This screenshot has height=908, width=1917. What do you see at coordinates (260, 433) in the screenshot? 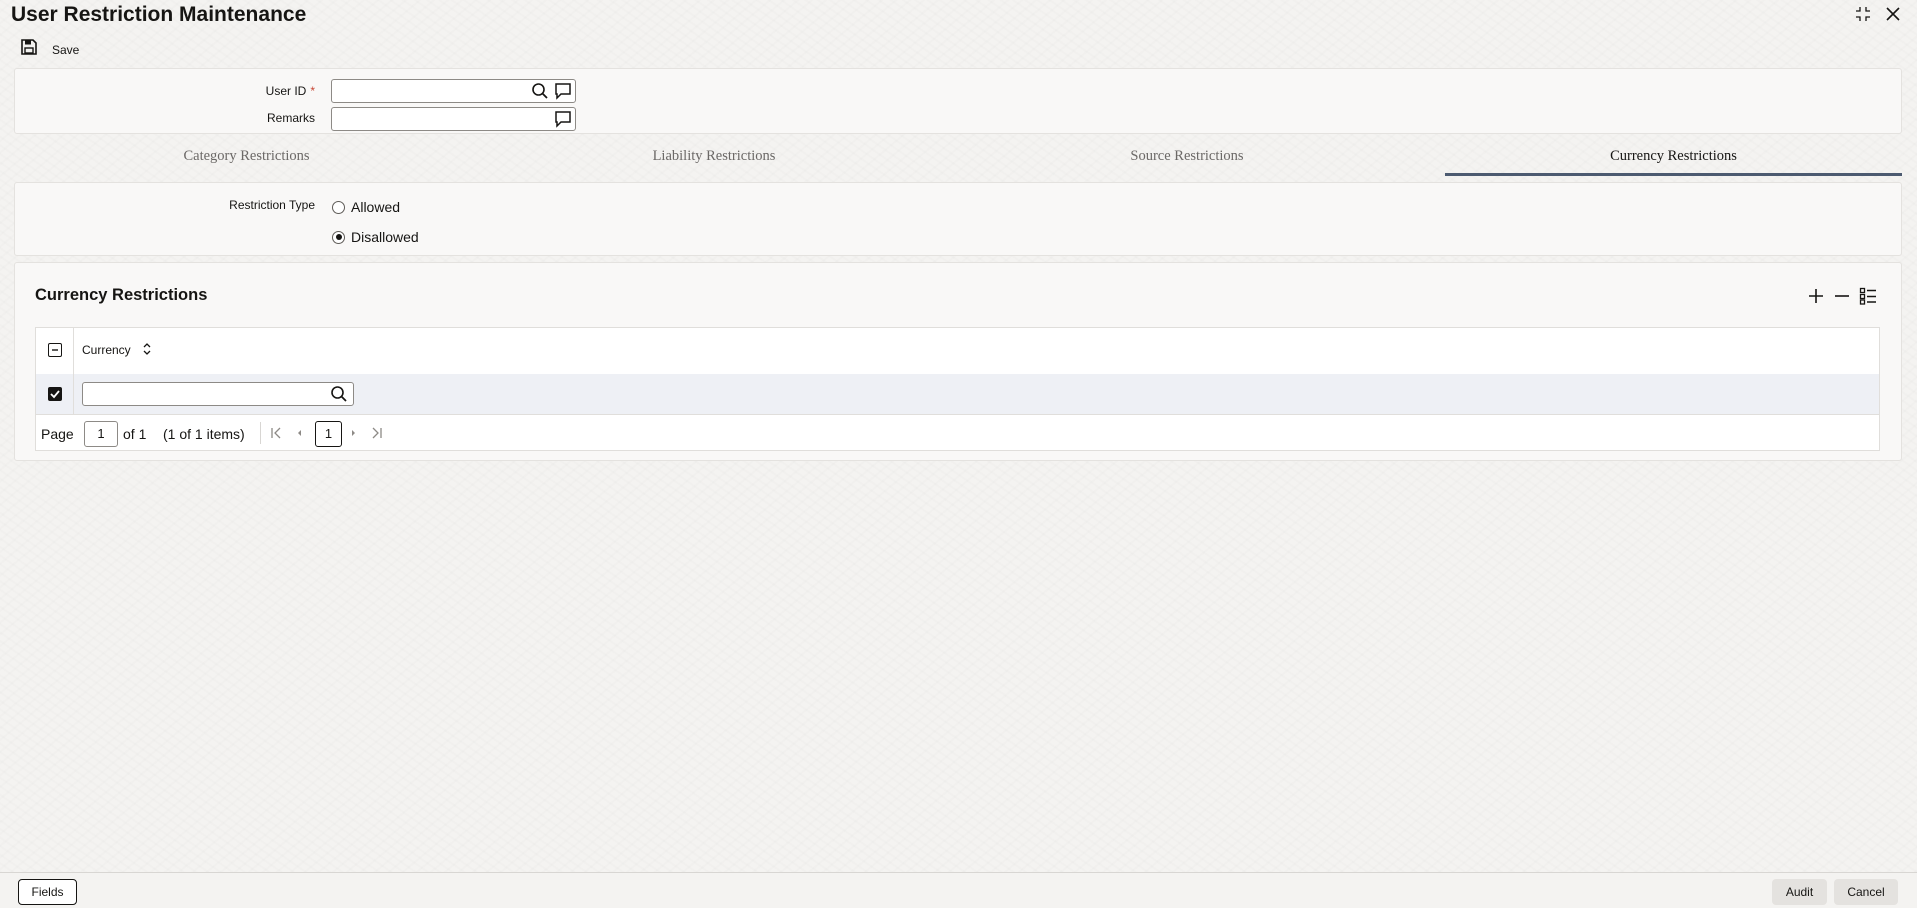
I see `pager-divider` at bounding box center [260, 433].